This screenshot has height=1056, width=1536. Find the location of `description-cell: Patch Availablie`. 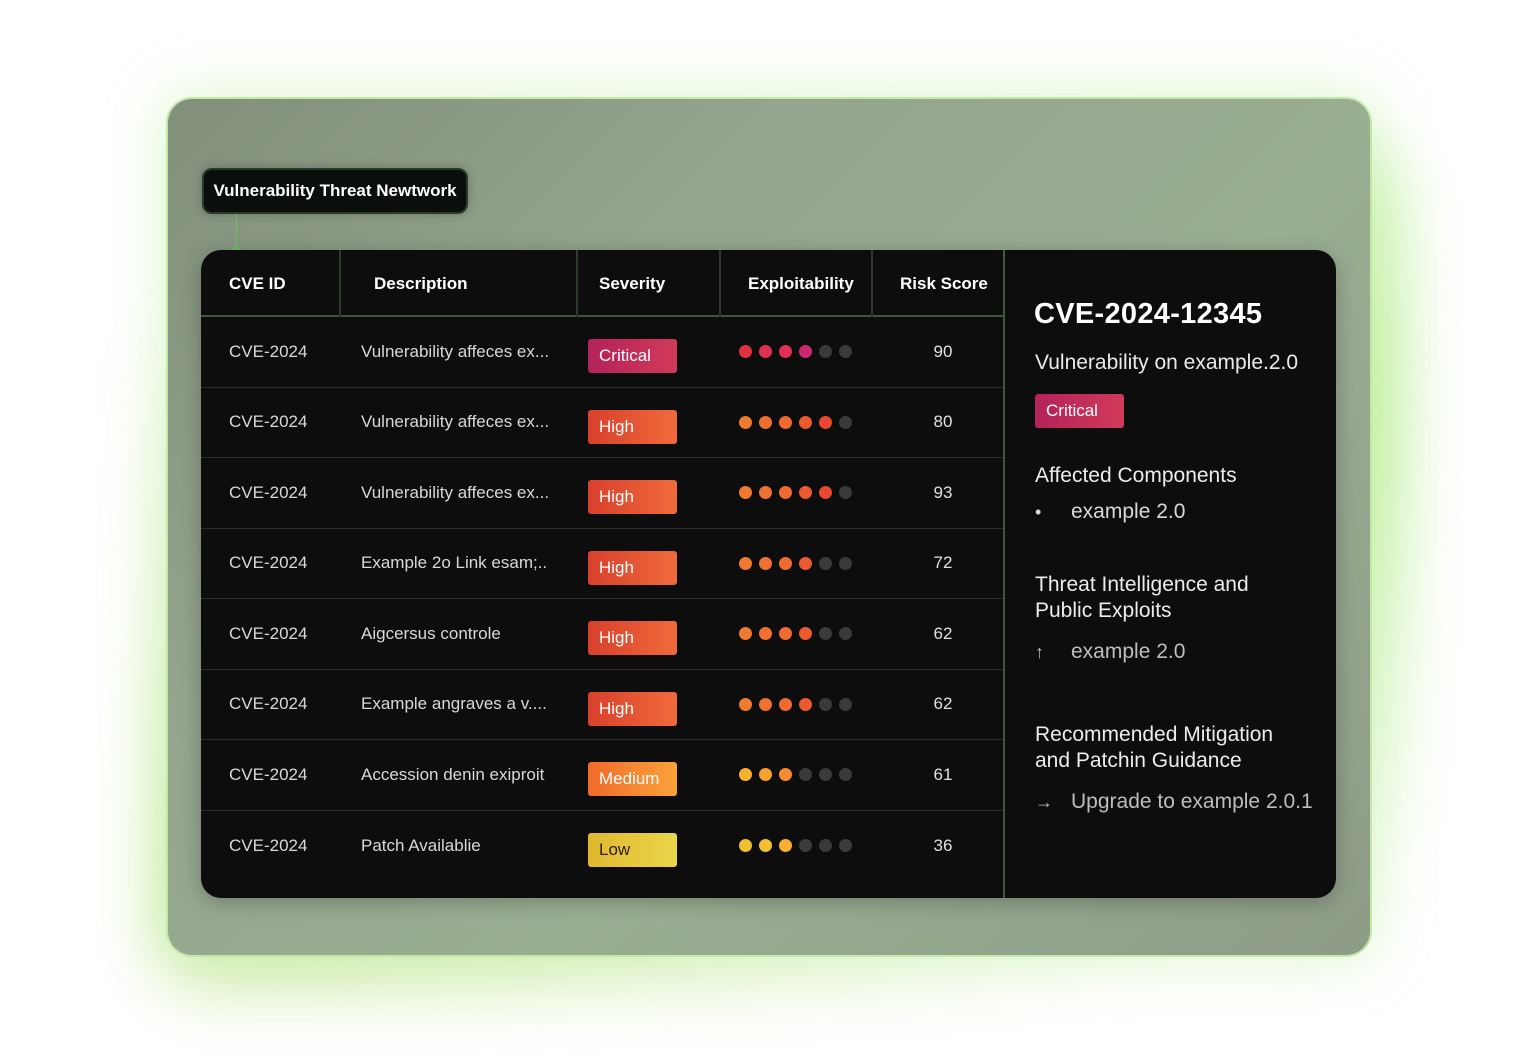

description-cell: Patch Availablie is located at coordinates (421, 845).